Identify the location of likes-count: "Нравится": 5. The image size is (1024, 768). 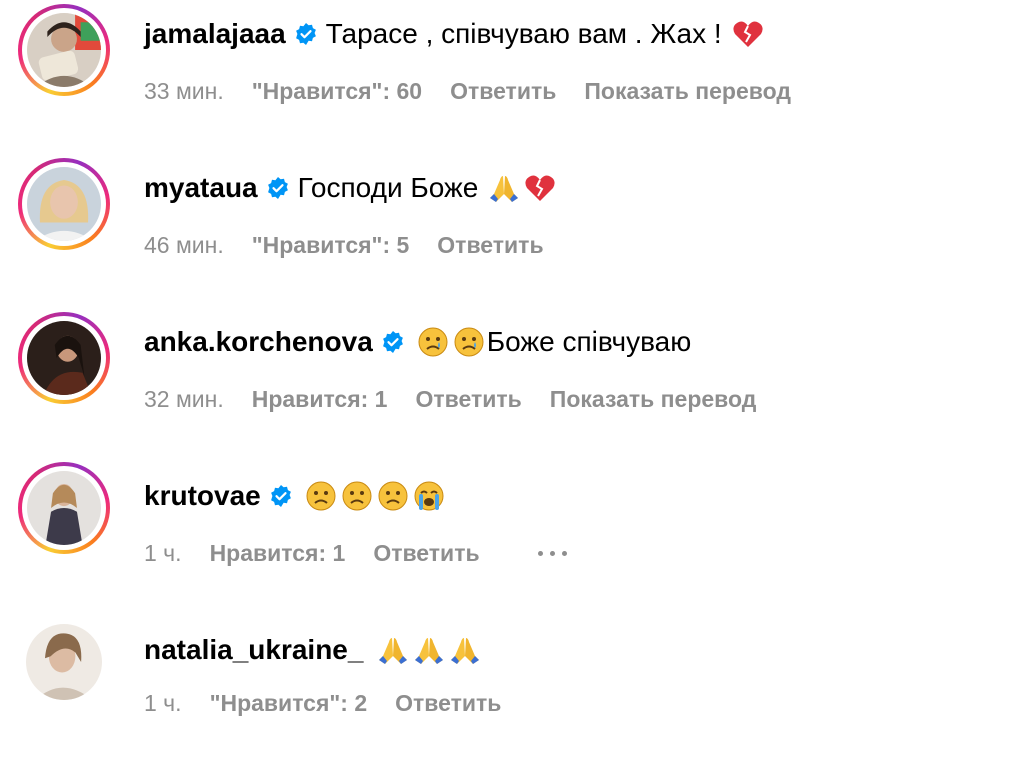
(331, 245).